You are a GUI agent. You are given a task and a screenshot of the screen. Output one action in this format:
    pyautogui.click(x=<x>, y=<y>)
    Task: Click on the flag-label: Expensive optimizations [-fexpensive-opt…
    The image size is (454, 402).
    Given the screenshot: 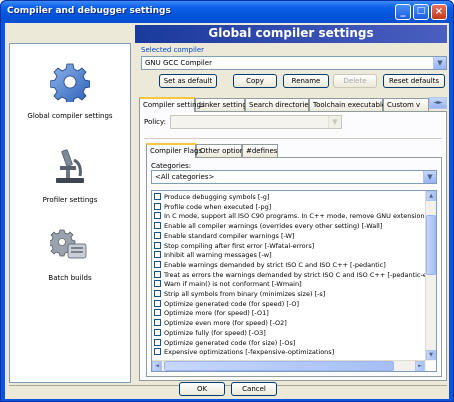 What is the action you would take?
    pyautogui.click(x=249, y=352)
    